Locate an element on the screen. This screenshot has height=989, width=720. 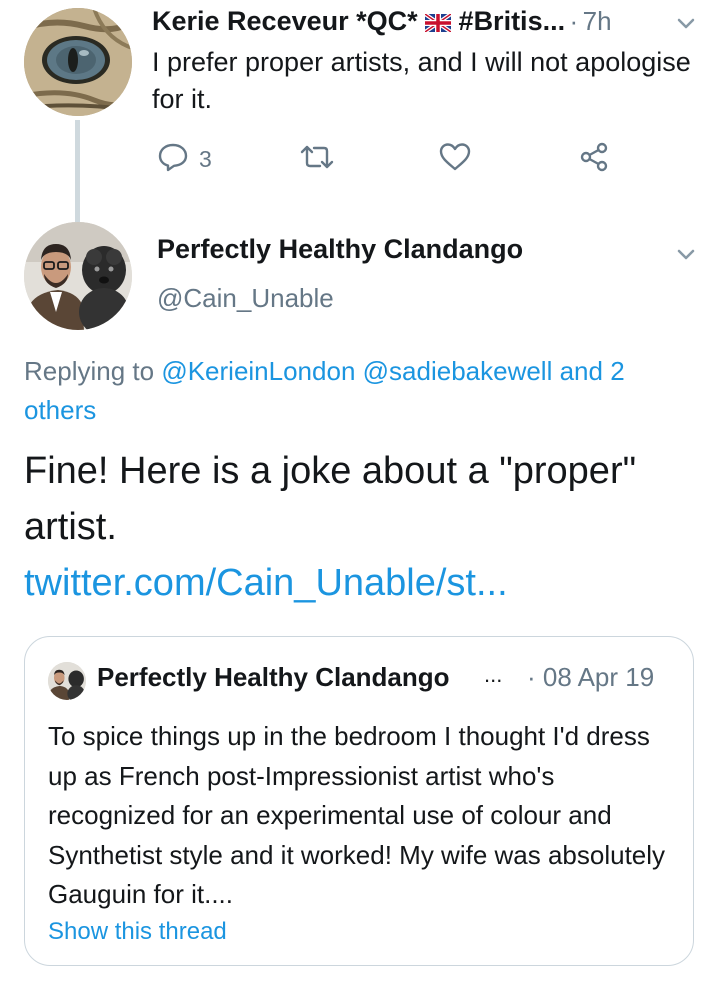
uk-flag-icon is located at coordinates (438, 24).